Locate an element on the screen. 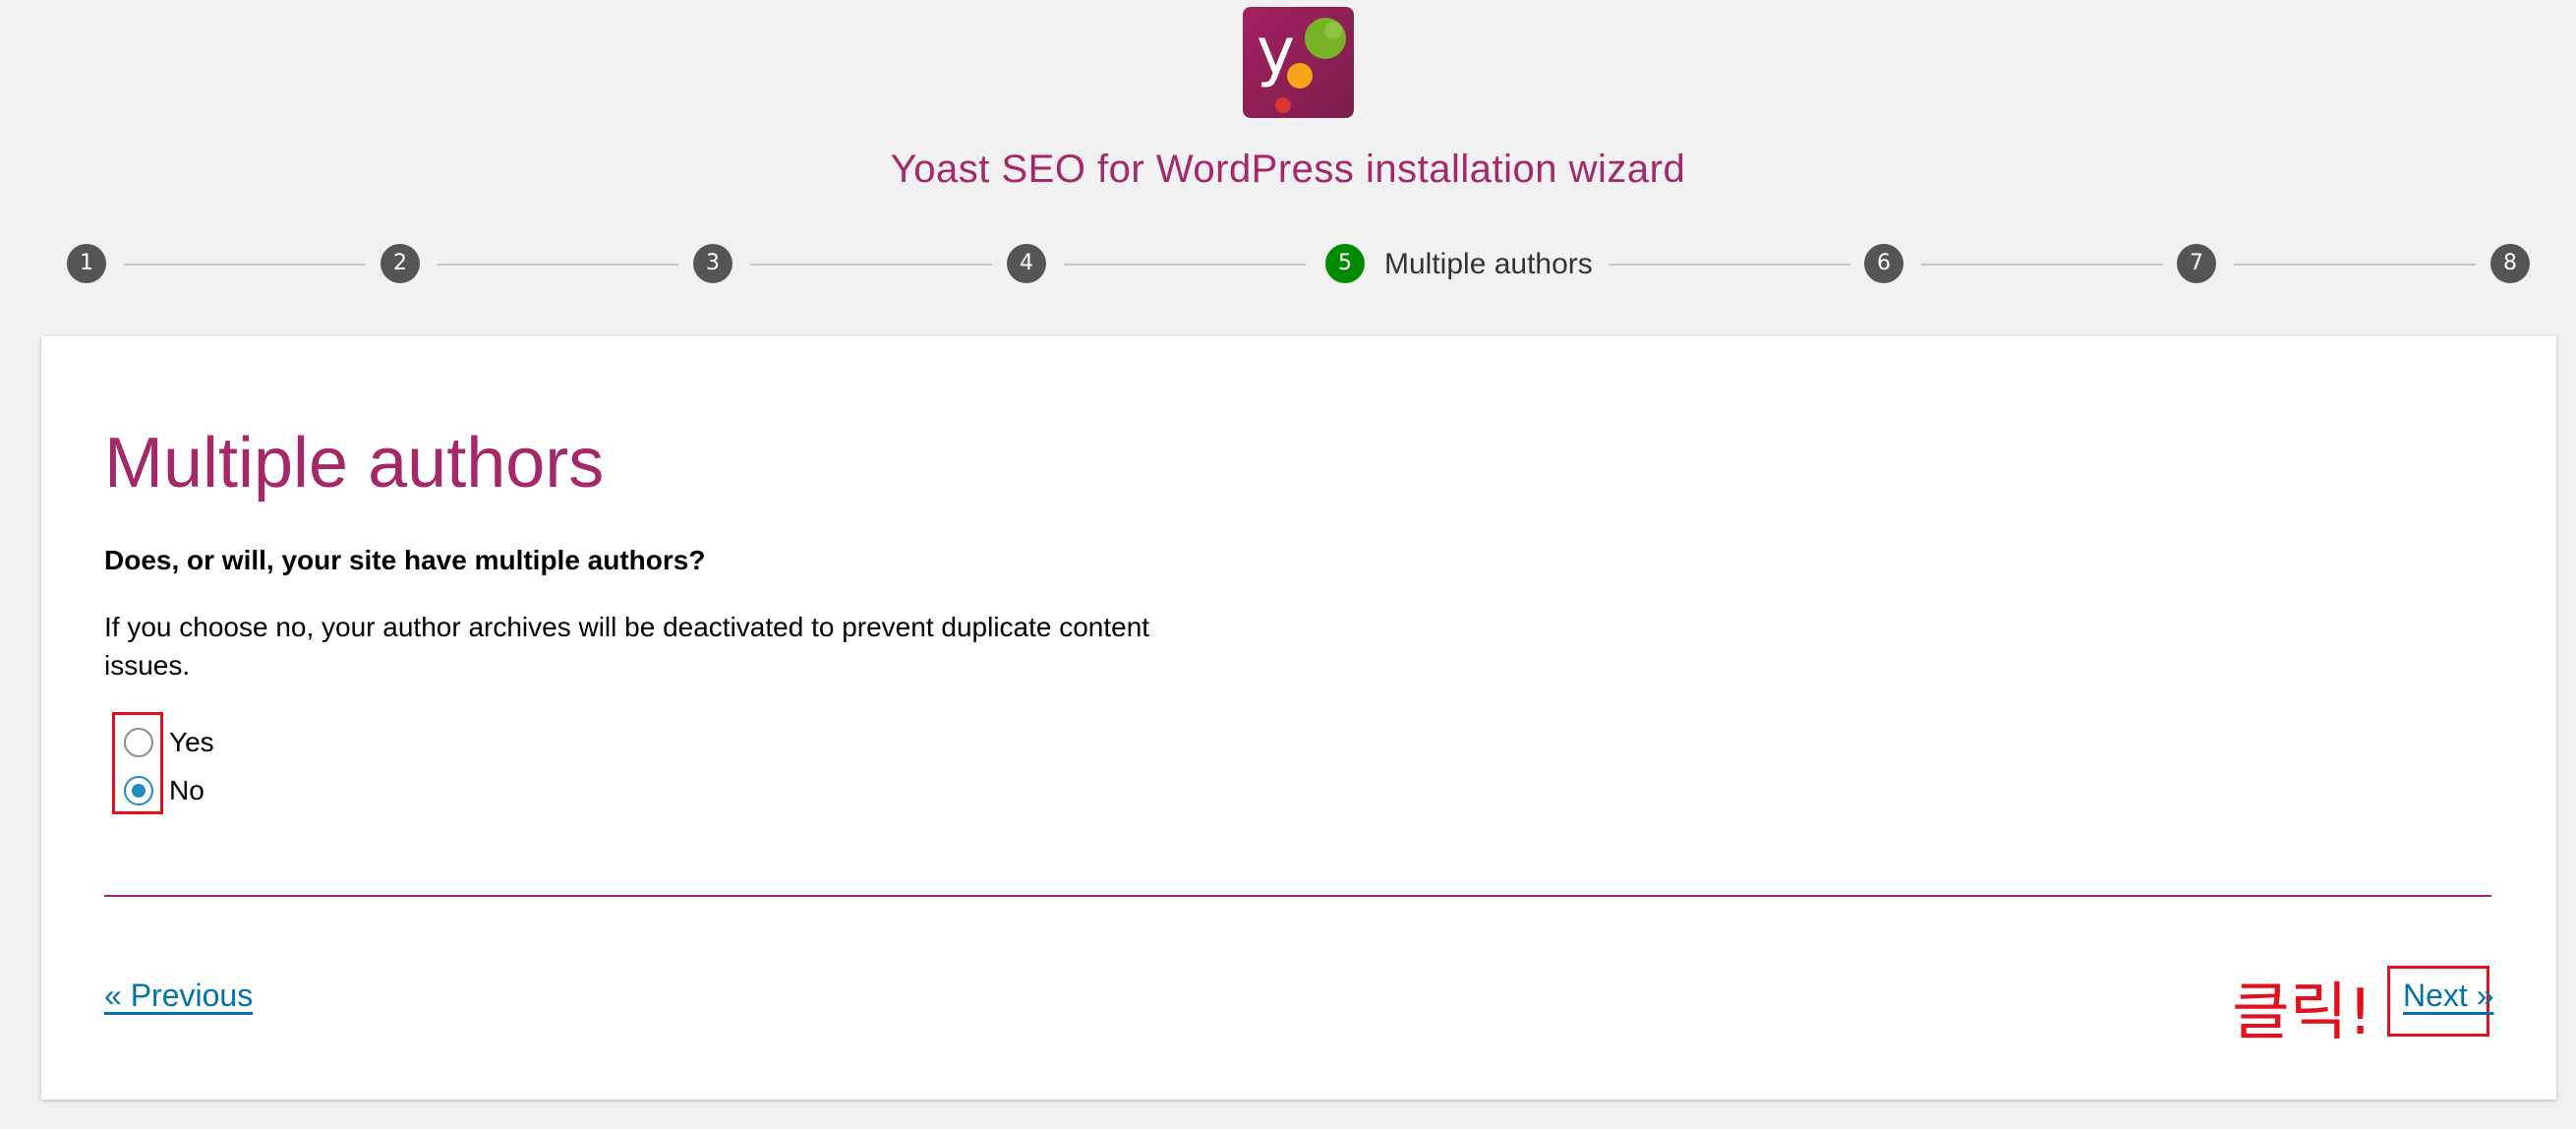 Image resolution: width=2576 pixels, height=1129 pixels. divider is located at coordinates (1297, 896).